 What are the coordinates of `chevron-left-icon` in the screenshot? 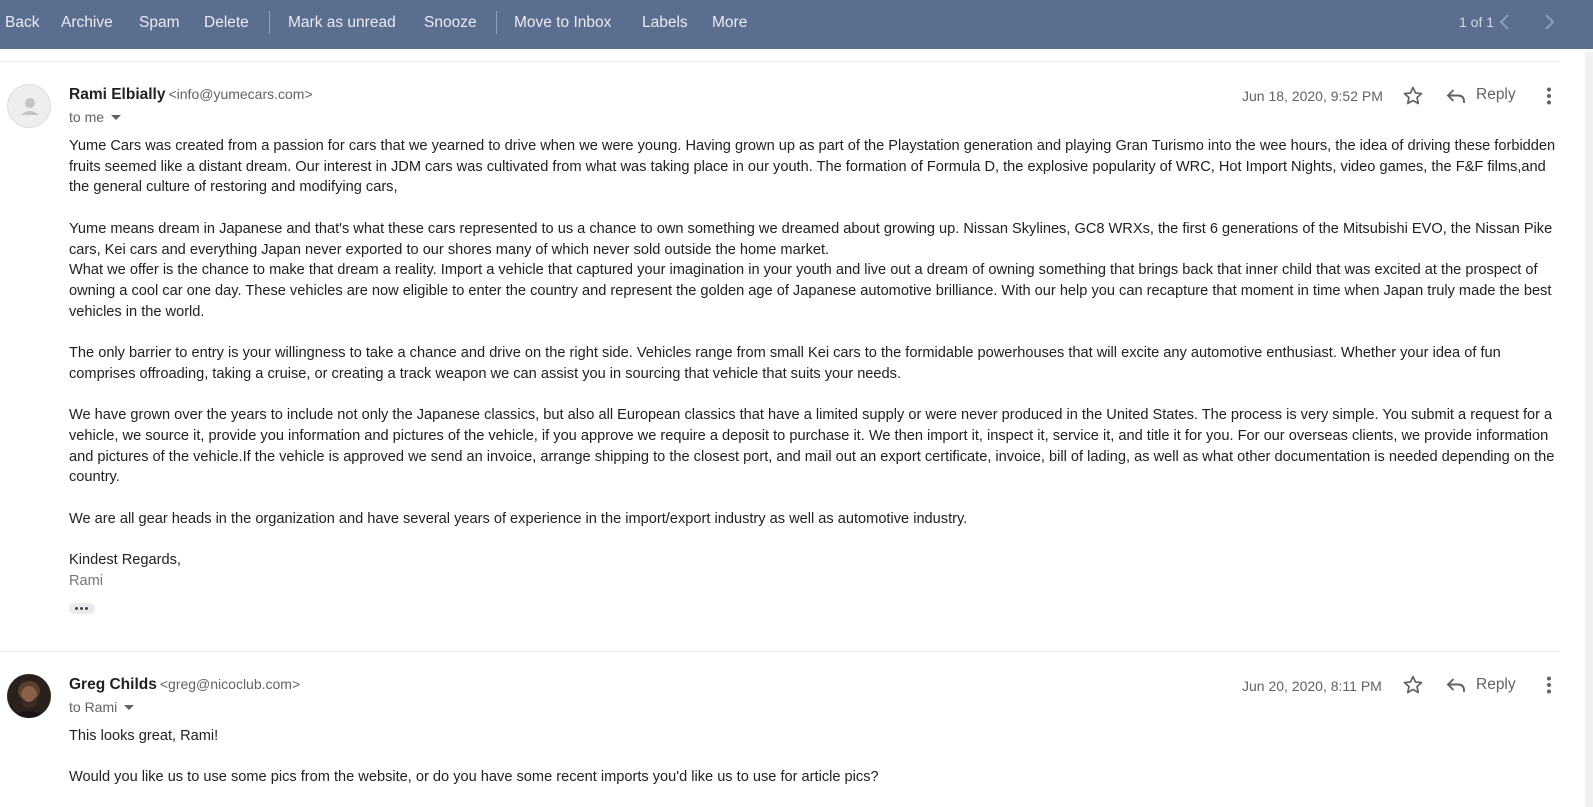 It's located at (1505, 22).